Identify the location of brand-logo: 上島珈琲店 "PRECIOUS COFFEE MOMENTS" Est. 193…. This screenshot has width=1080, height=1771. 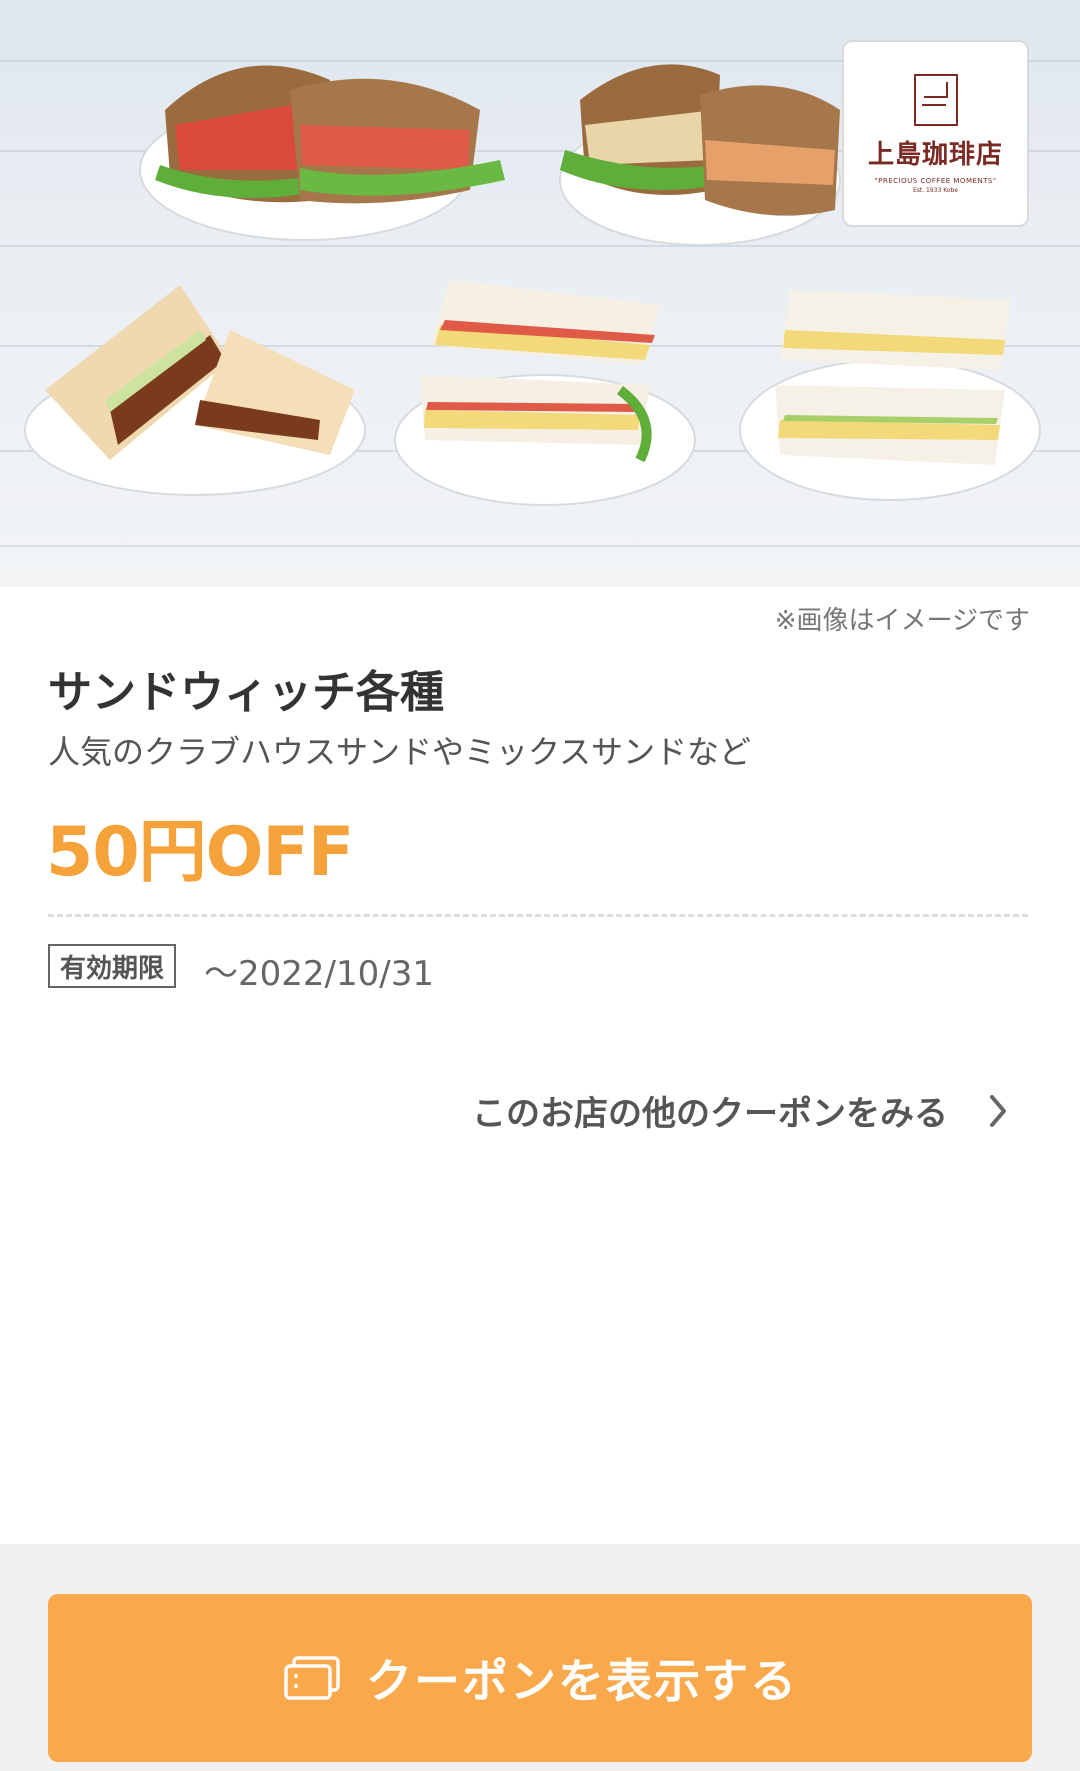
(935, 133).